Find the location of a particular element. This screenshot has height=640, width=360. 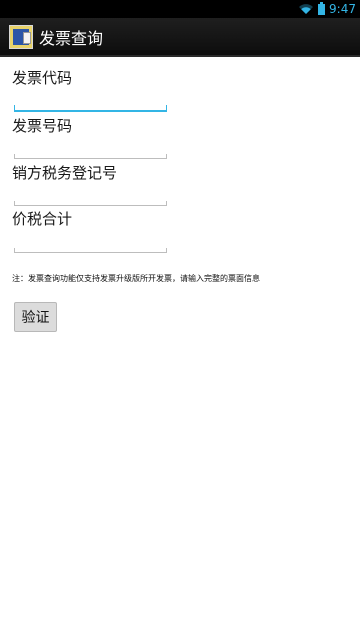

status-time: 9:47 is located at coordinates (342, 9).